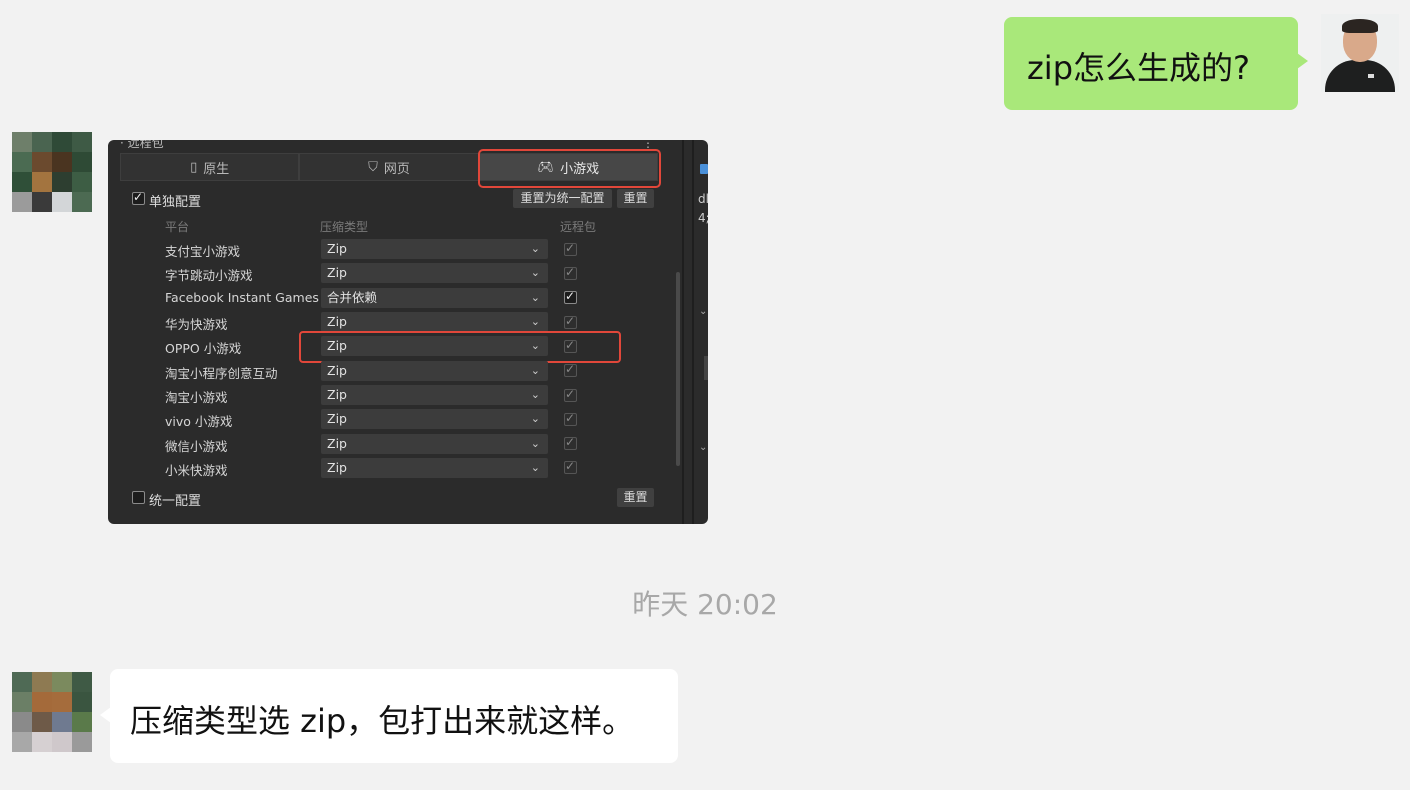 This screenshot has width=1410, height=790. I want to click on panel-header-fragment: · 远程包, so click(142, 145).